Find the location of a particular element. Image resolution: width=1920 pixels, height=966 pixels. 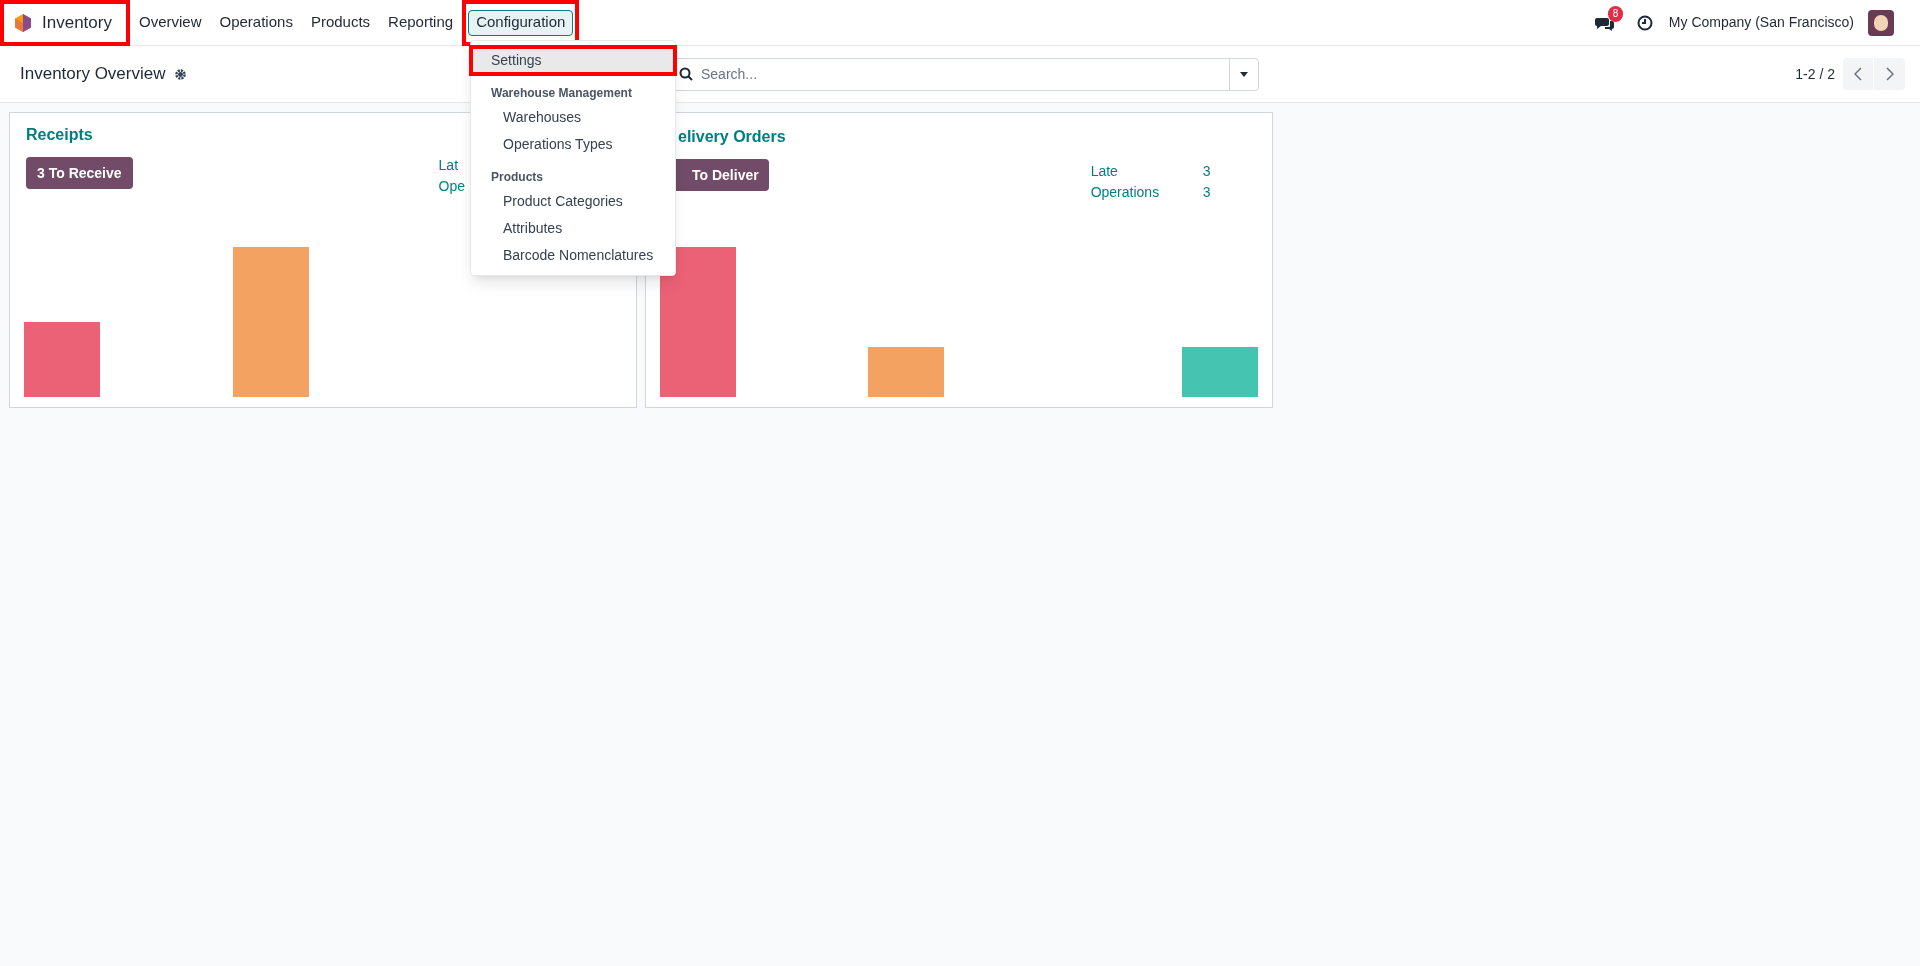

page-title: Inventory Overview is located at coordinates (93, 74).